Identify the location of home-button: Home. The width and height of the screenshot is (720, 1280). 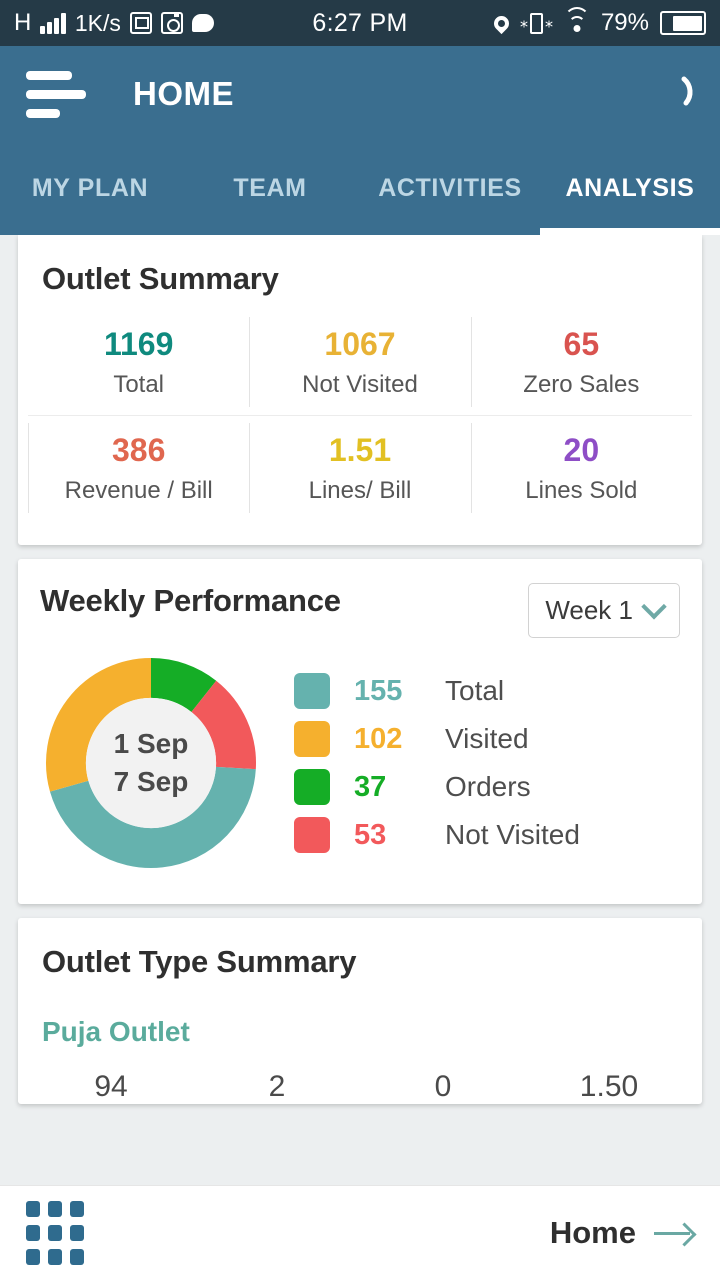
(622, 1233).